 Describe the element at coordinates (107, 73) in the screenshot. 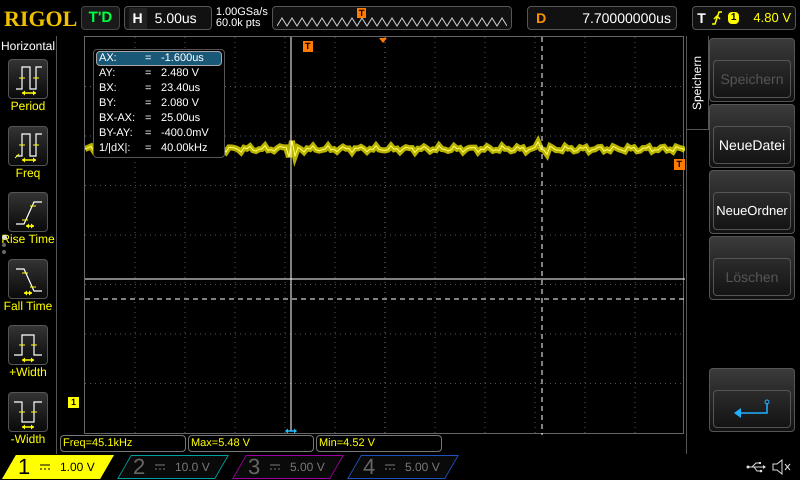

I see `cursor-label: AY:` at that location.